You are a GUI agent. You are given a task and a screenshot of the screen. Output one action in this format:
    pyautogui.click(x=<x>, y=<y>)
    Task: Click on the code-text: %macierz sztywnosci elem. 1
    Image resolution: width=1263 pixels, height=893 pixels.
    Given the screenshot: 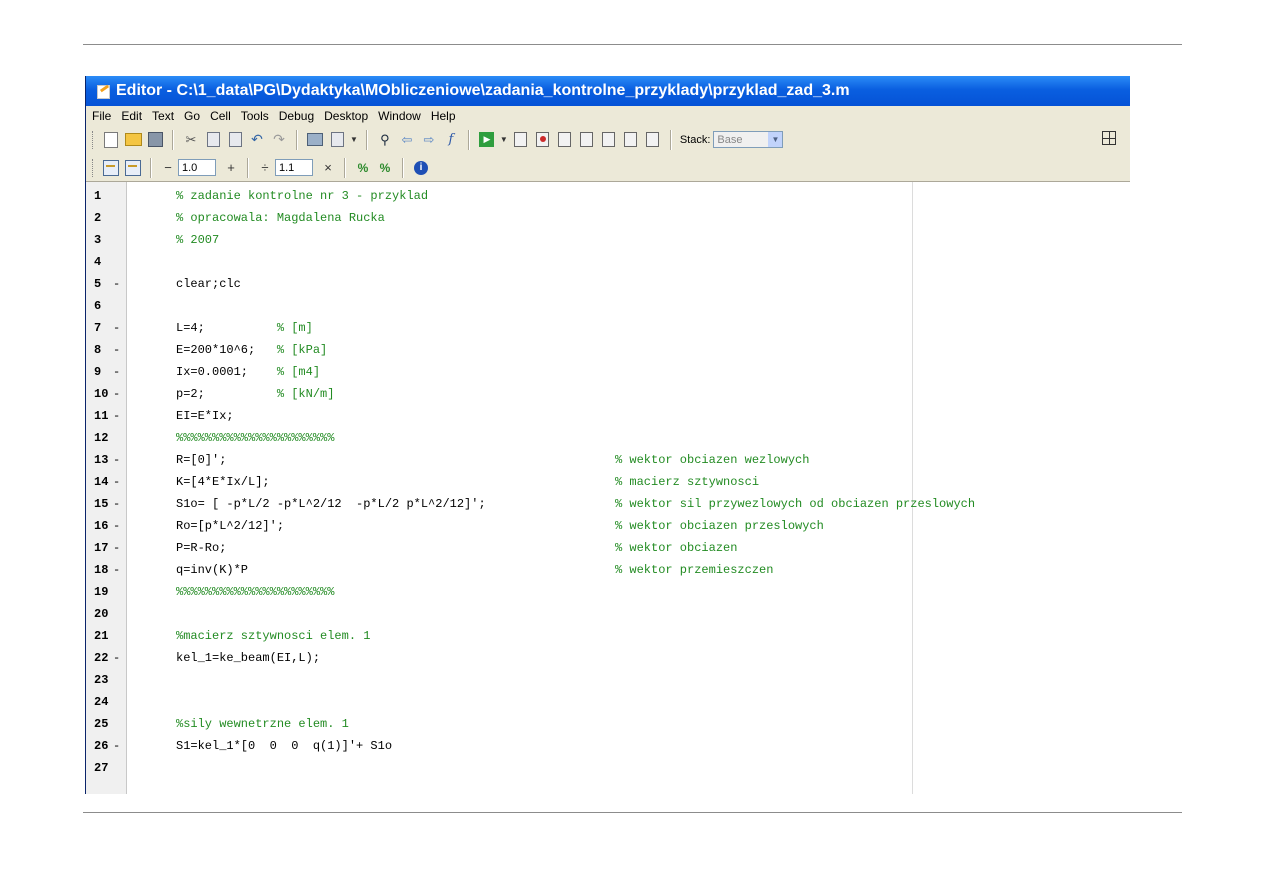 What is the action you would take?
    pyautogui.click(x=273, y=636)
    